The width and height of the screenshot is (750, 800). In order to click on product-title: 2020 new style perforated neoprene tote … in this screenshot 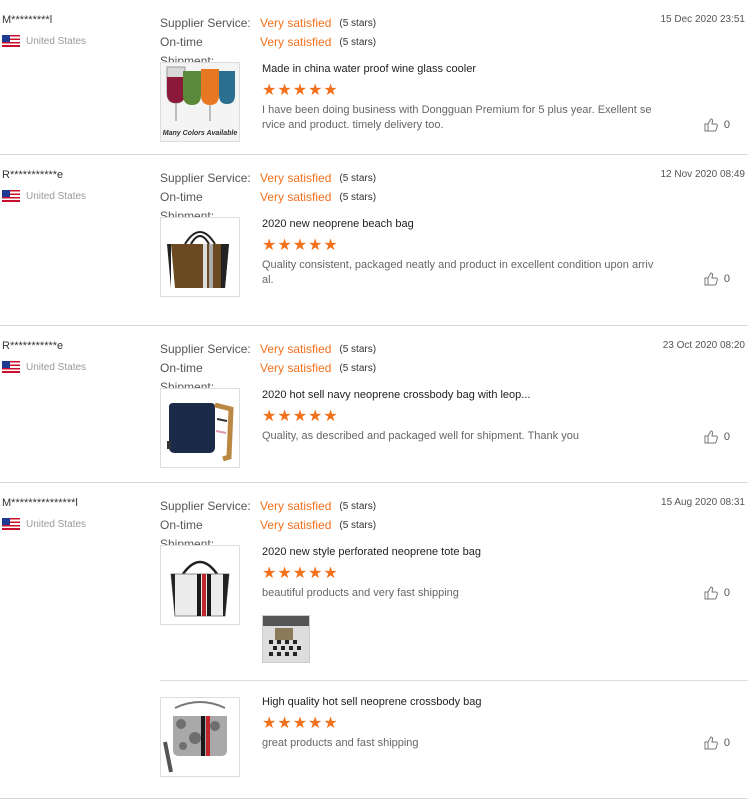, I will do `click(371, 552)`.